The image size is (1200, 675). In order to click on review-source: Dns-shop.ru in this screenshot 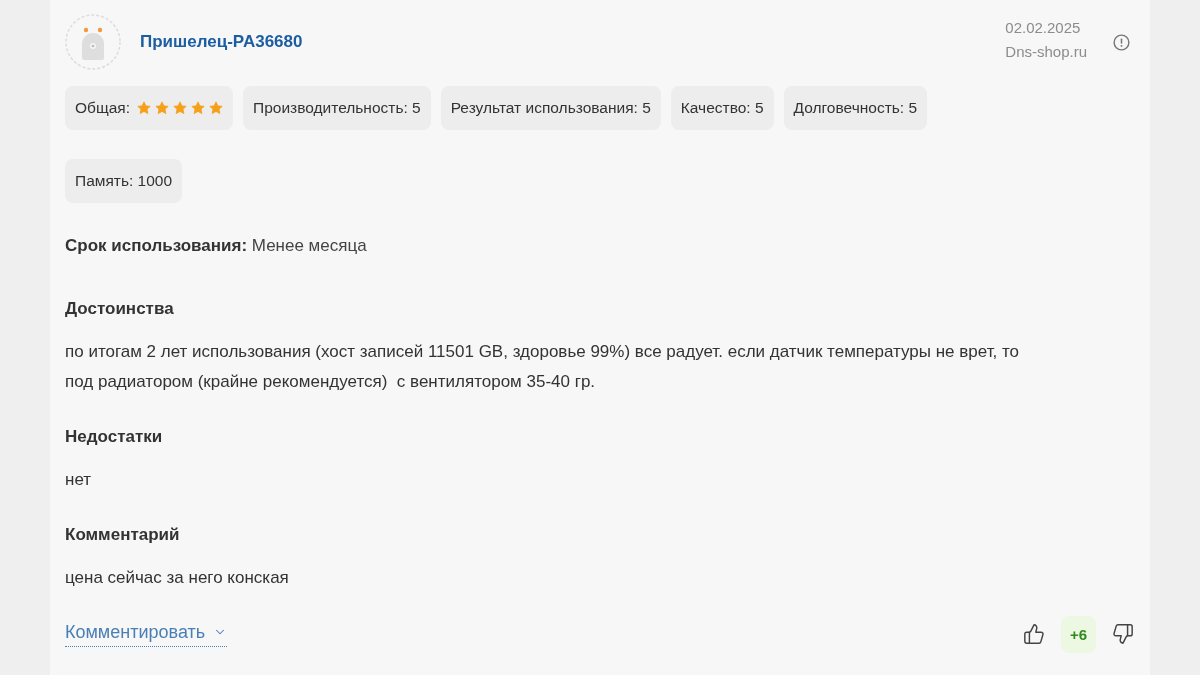, I will do `click(1046, 52)`.